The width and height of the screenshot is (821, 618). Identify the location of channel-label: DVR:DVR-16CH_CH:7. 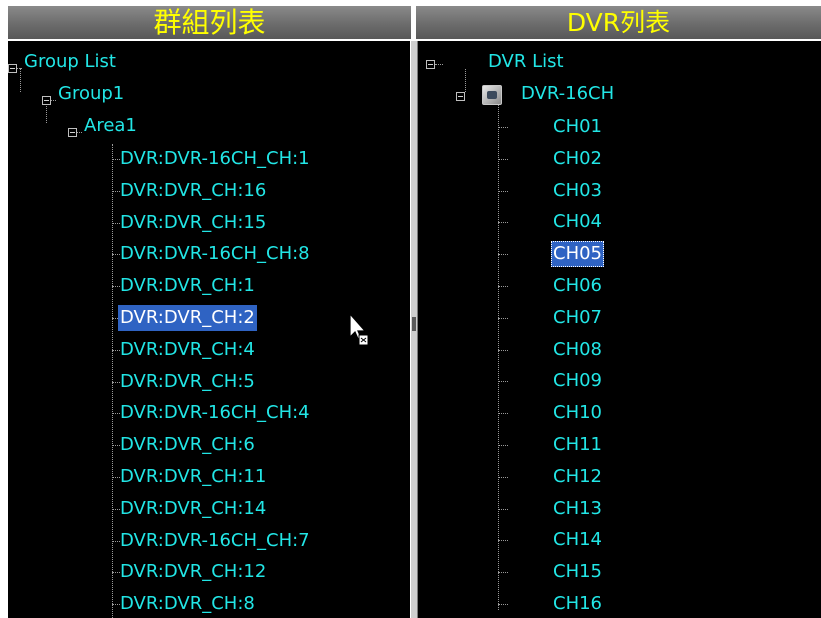
(215, 540).